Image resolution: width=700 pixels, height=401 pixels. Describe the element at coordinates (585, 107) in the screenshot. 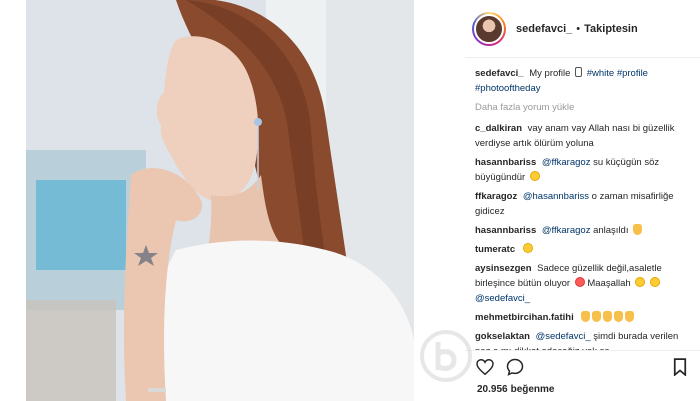

I see `load-more-comments: Daha fazla yorum yükle` at that location.